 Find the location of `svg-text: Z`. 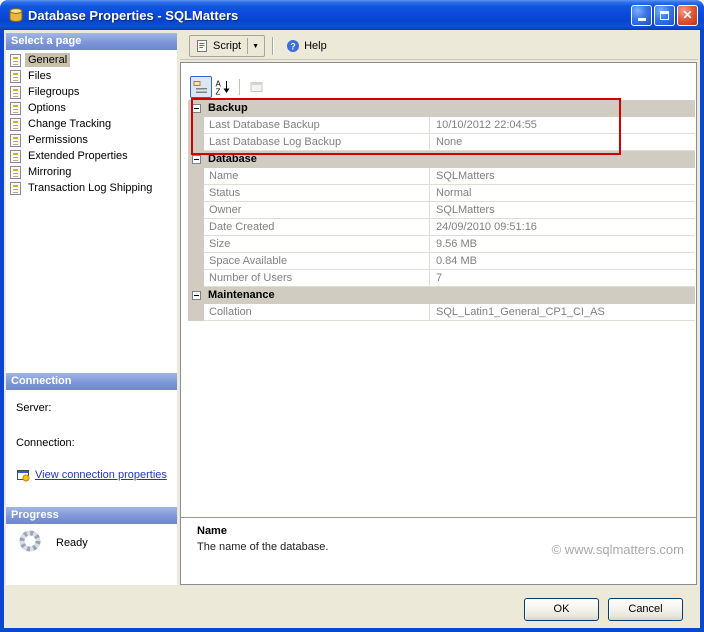

svg-text: Z is located at coordinates (218, 92).